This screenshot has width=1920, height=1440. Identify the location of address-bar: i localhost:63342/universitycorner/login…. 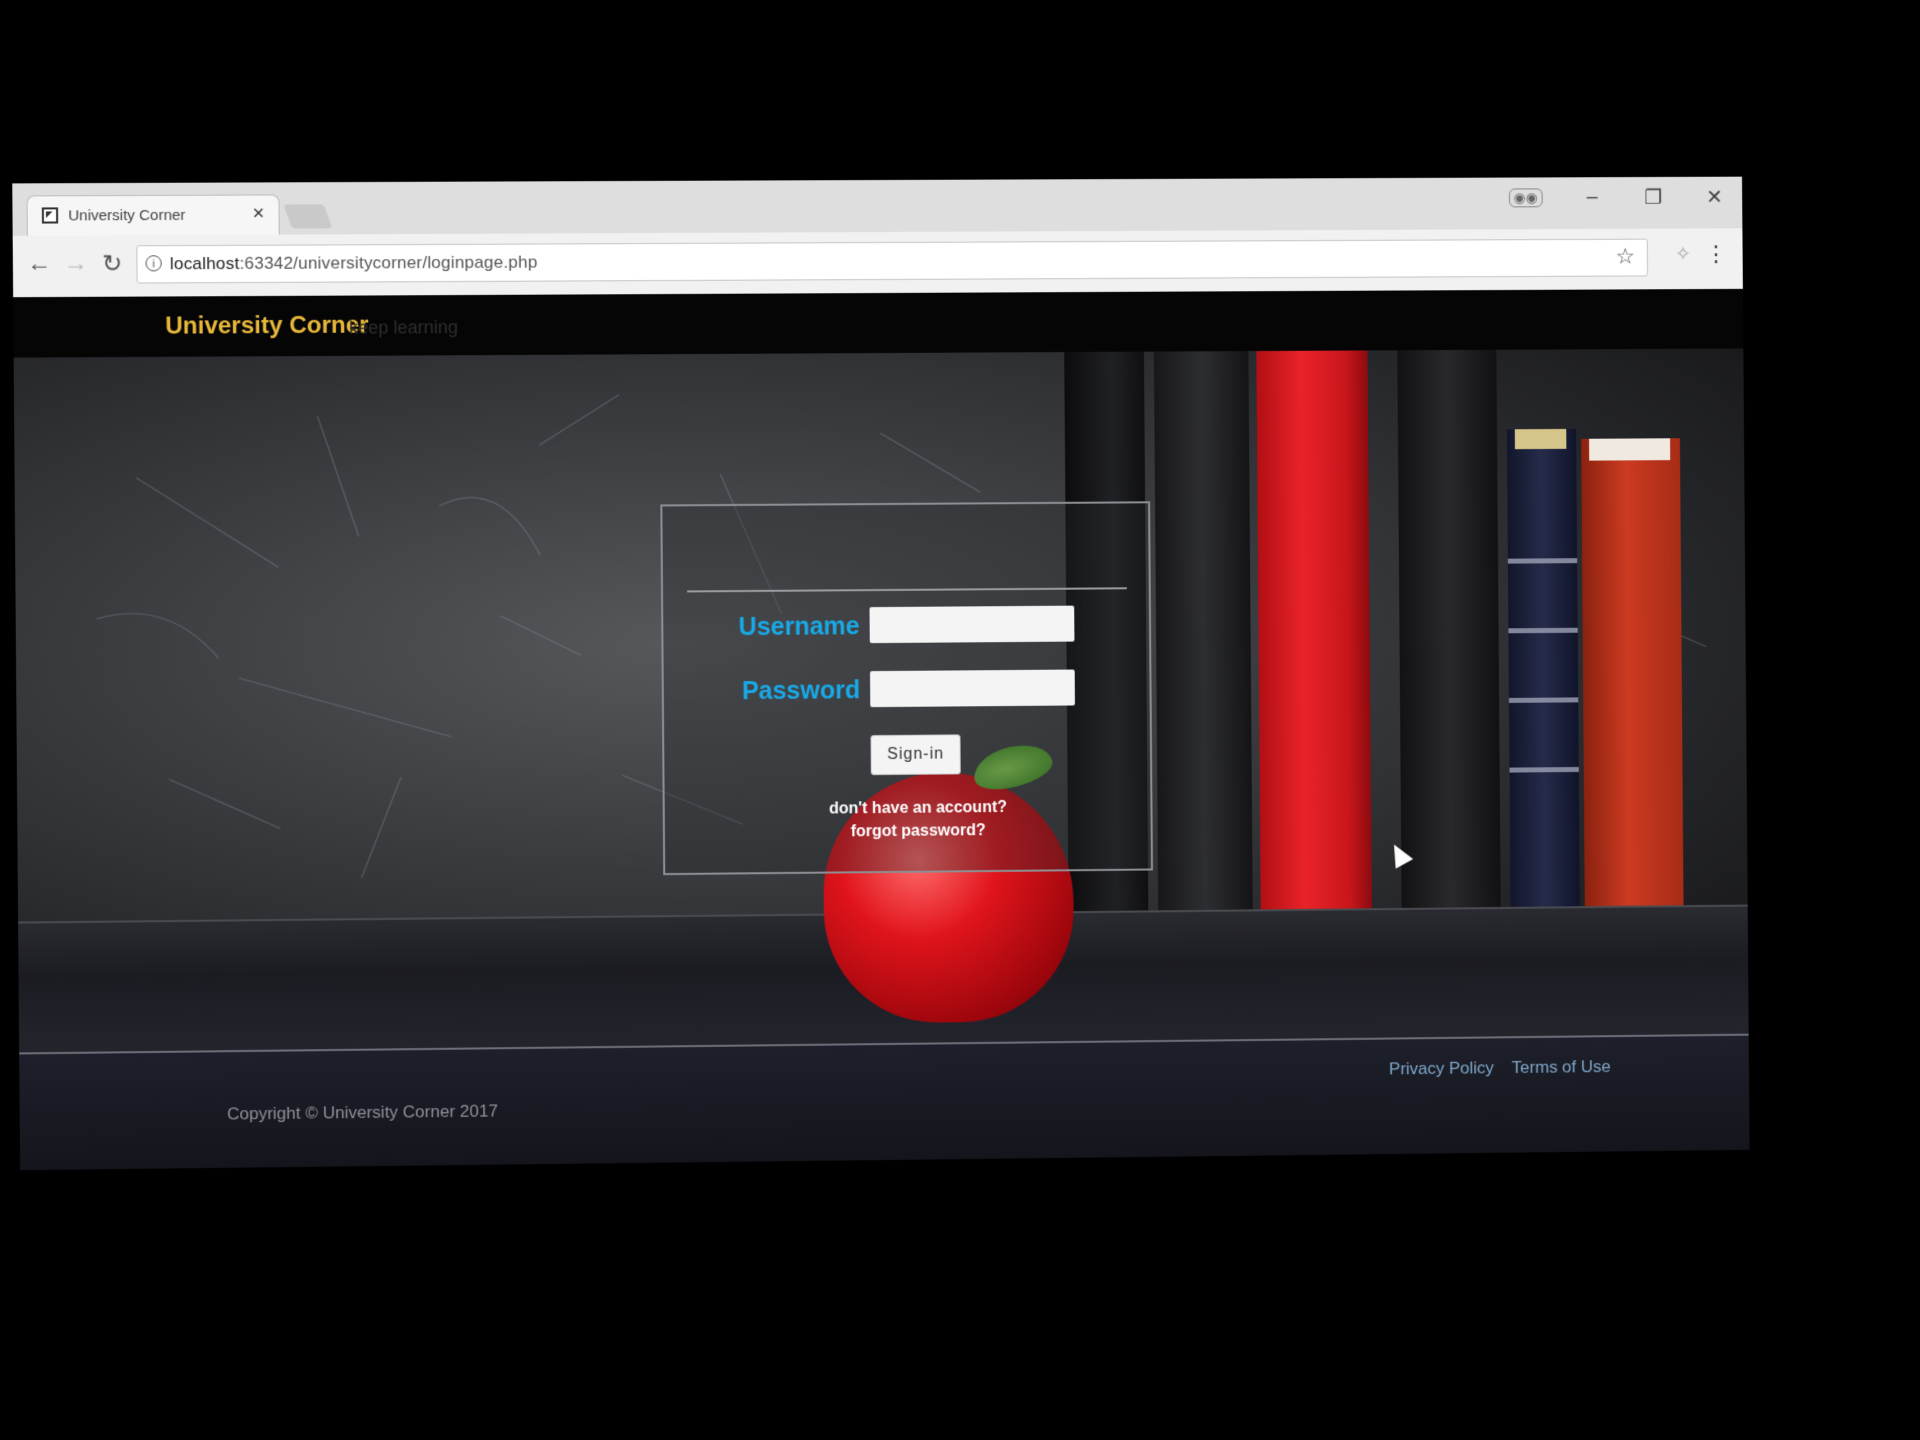
(892, 261).